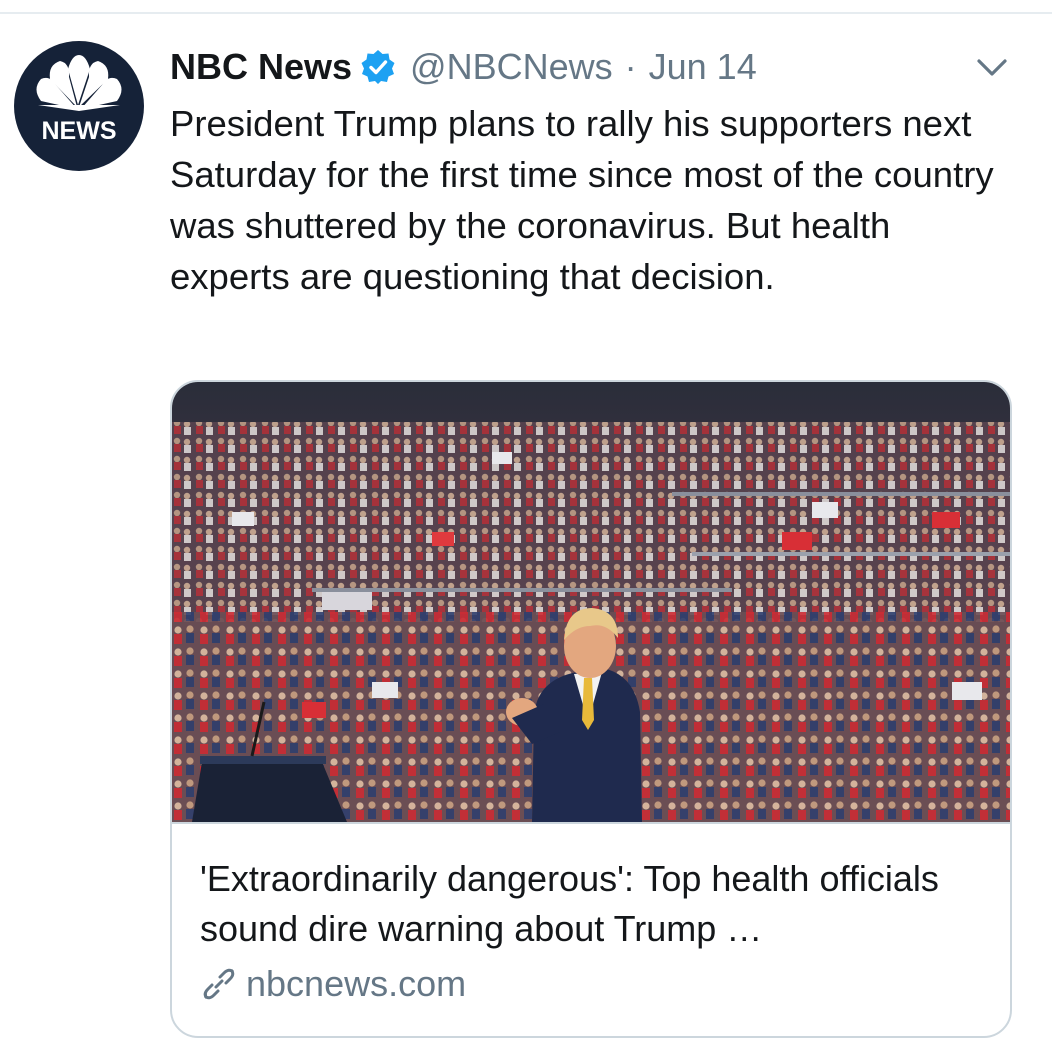  Describe the element at coordinates (511, 67) in the screenshot. I see `author-handle: @NBCNews` at that location.